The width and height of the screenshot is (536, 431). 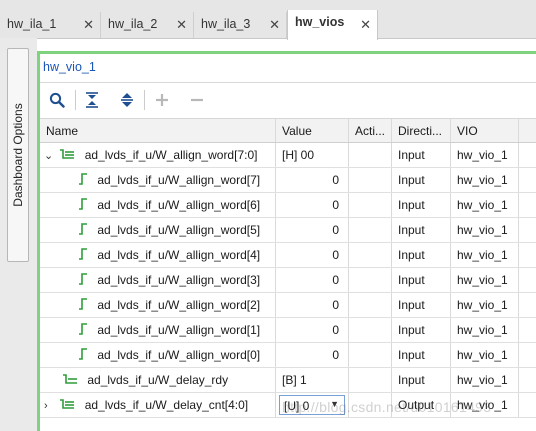 What do you see at coordinates (485, 130) in the screenshot?
I see `column-header-vio: VIO` at bounding box center [485, 130].